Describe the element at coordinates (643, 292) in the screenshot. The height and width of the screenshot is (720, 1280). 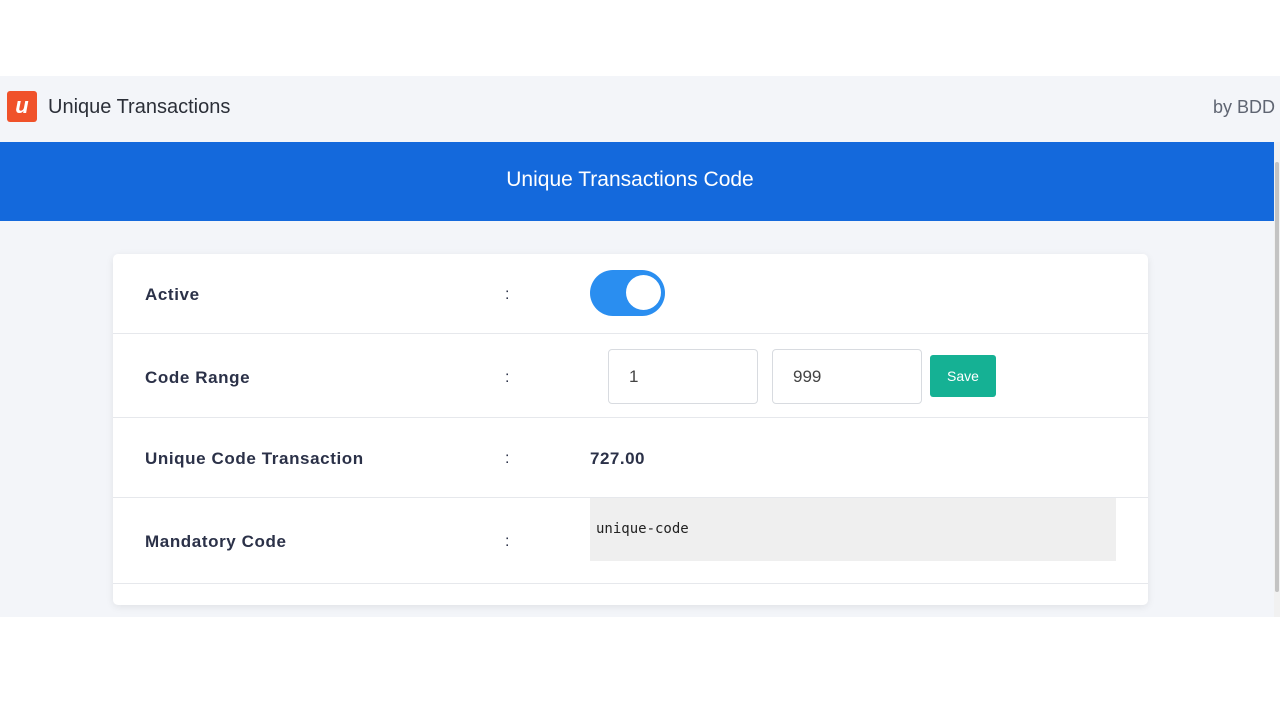
I see `toggle-knob` at that location.